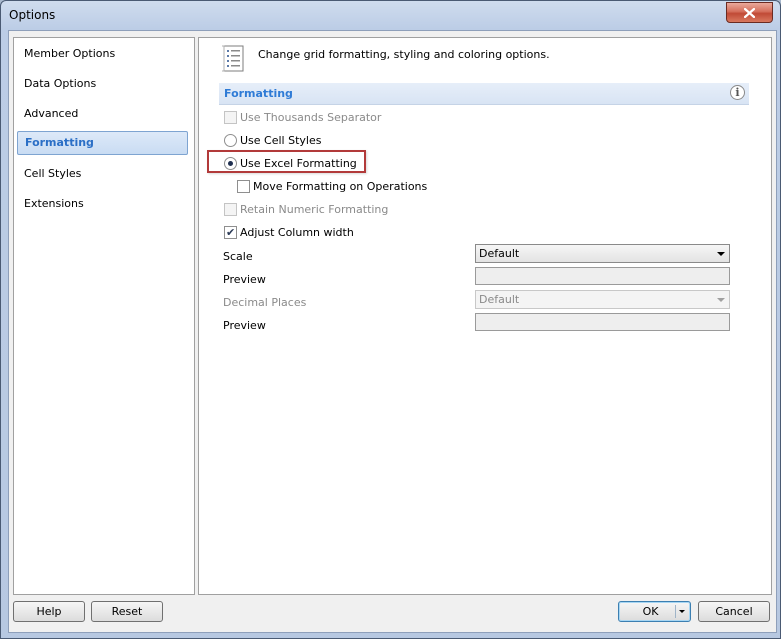  Describe the element at coordinates (32, 15) in the screenshot. I see `window-title: Options` at that location.